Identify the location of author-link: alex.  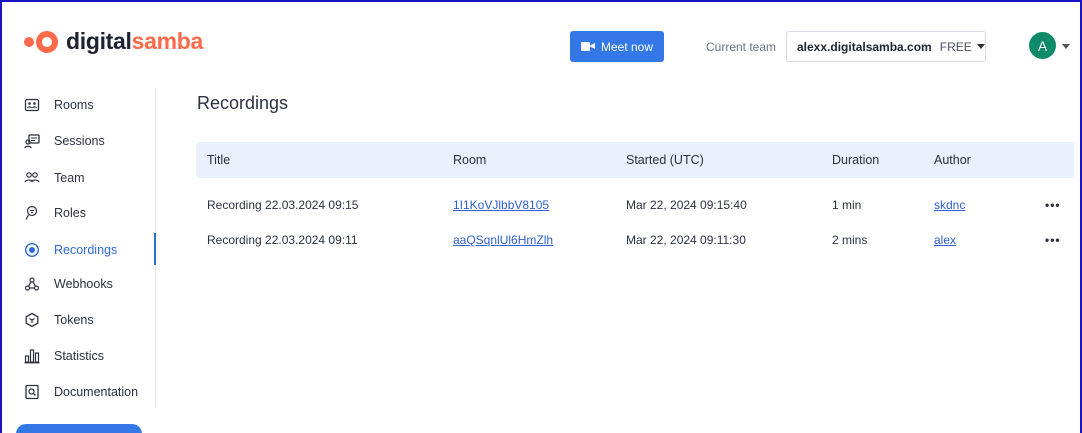
(945, 240).